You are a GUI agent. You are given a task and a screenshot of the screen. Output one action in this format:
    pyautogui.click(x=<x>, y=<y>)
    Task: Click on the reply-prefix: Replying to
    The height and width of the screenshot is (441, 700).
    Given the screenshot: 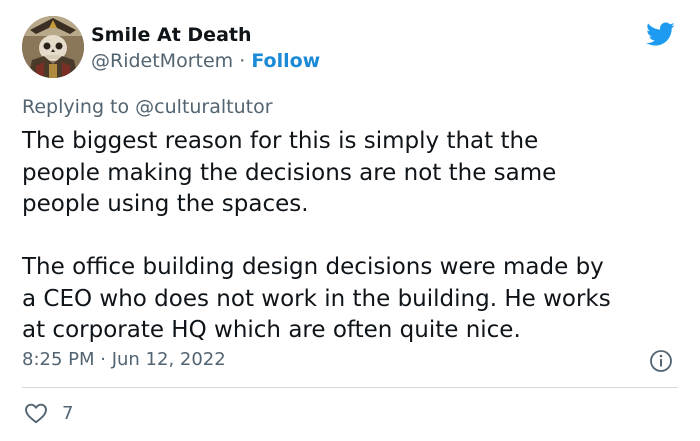 What is the action you would take?
    pyautogui.click(x=76, y=107)
    